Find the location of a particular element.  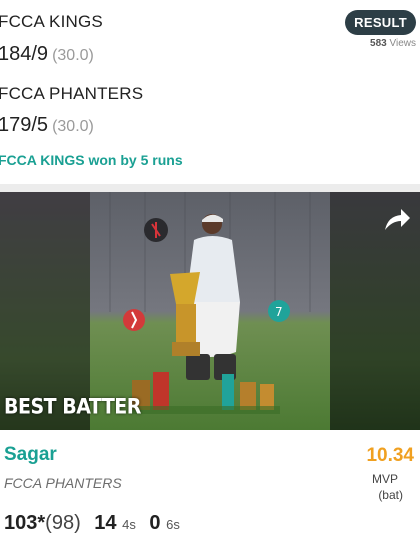

team1-name: FCCA KINGS is located at coordinates (51, 21).